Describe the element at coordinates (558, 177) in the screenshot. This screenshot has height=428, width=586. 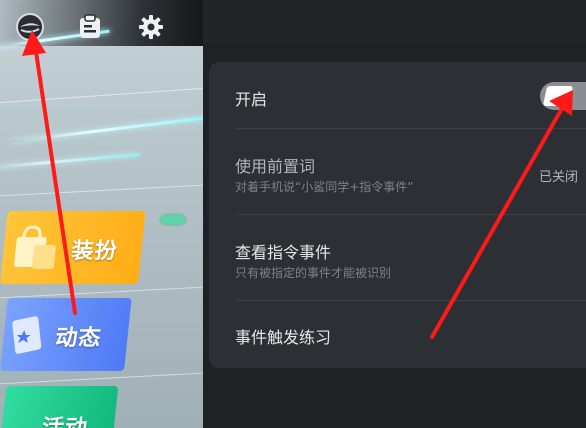
I see `setting-status-prefix: 已关闭` at that location.